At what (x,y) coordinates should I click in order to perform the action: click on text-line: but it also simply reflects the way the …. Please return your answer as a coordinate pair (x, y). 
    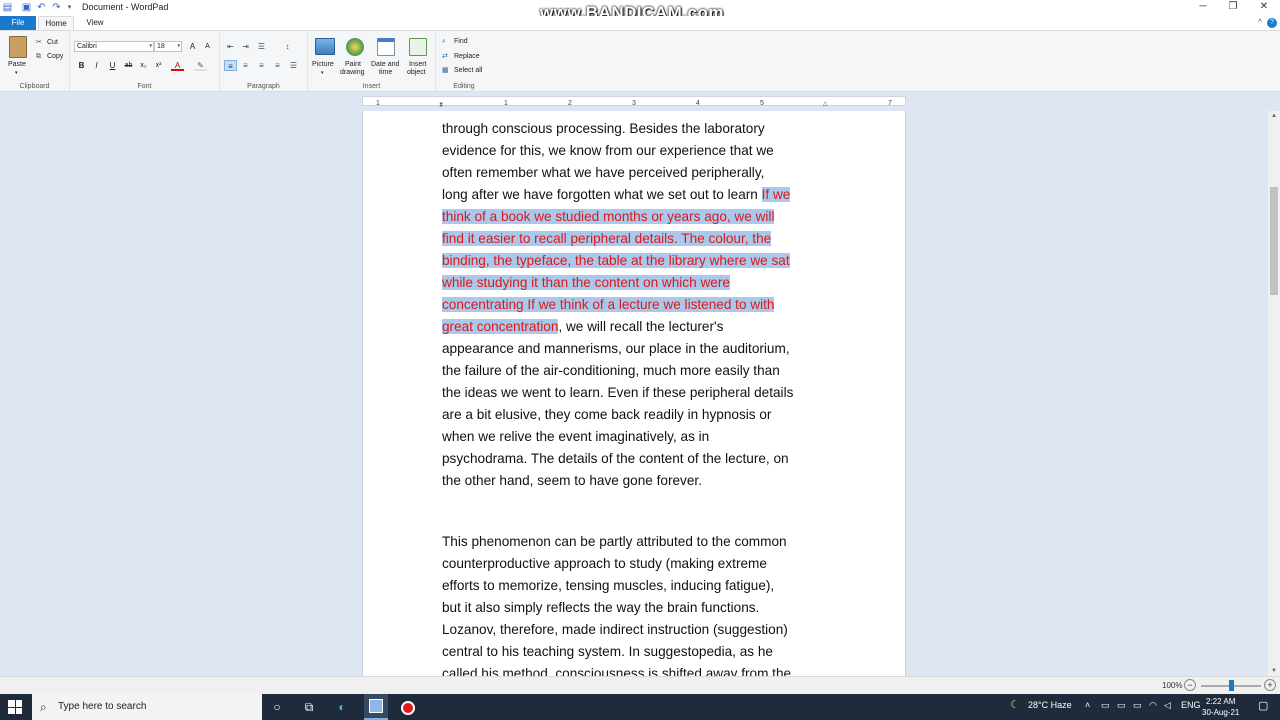
    Looking at the image, I should click on (640, 608).